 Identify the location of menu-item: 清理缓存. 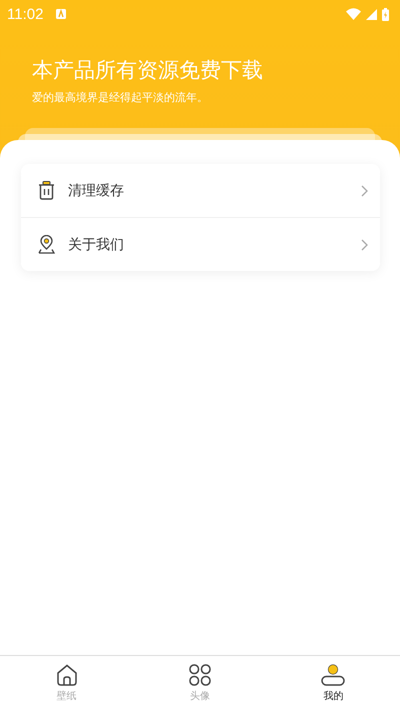
(200, 190).